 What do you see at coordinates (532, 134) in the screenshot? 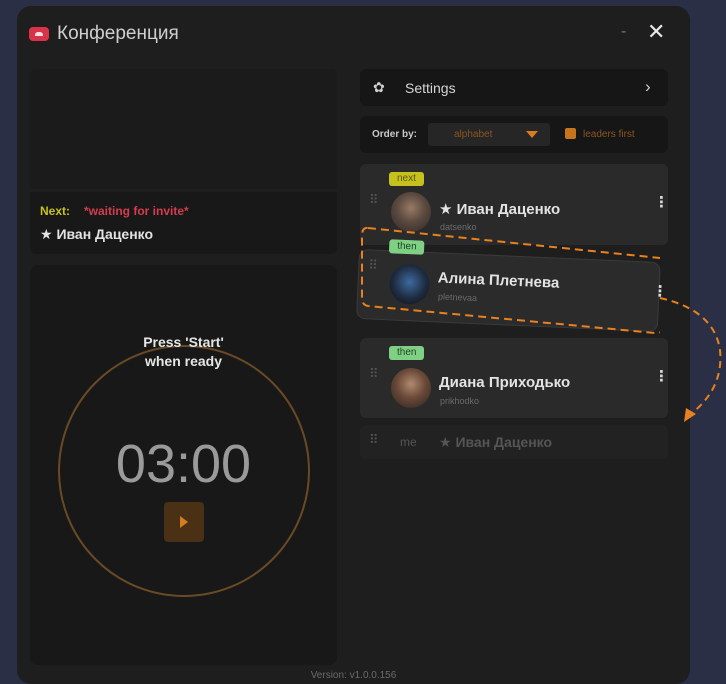
I see `dropdown-arrow-icon` at bounding box center [532, 134].